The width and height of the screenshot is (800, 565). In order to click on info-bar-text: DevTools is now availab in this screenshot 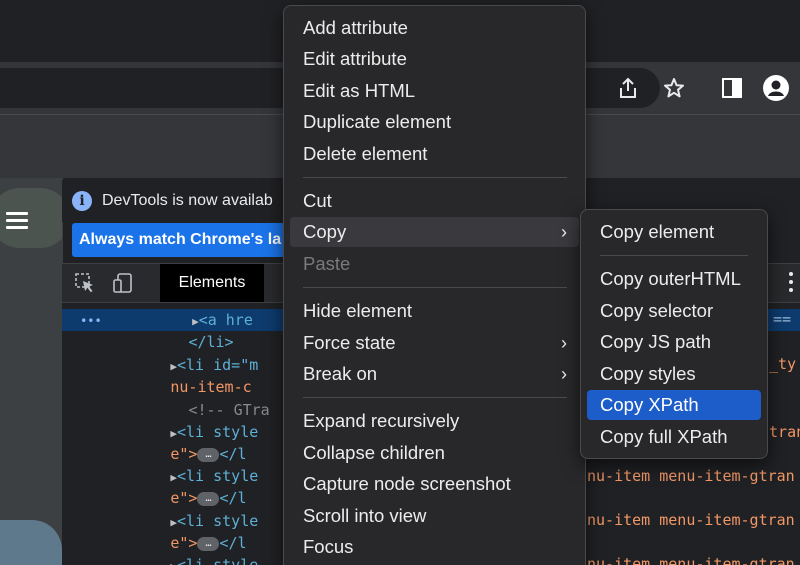, I will do `click(187, 200)`.